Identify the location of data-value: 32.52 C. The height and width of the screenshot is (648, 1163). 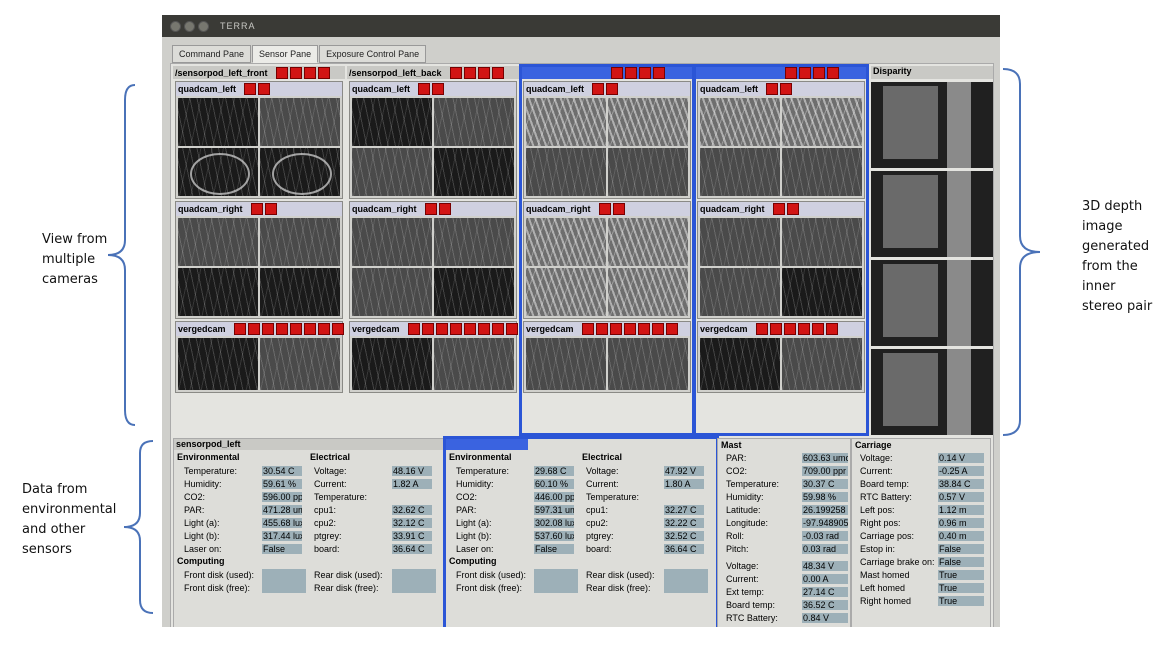
(684, 536).